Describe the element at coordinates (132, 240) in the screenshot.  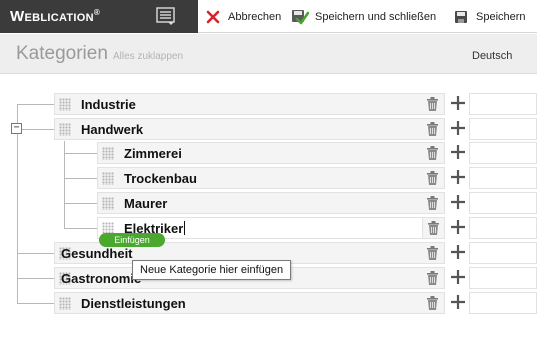
I see `insert-button: Einfügen` at that location.